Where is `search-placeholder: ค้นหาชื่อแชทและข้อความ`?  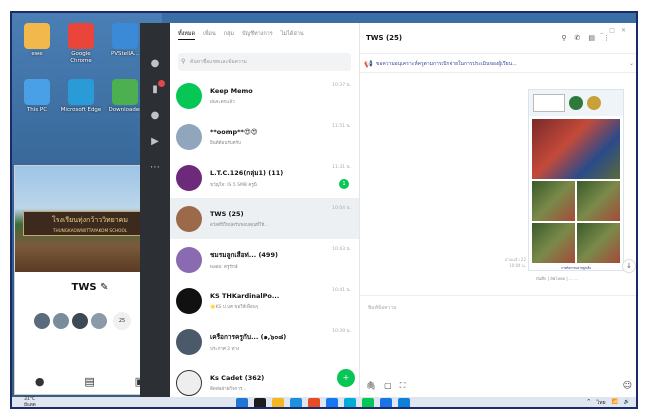 search-placeholder: ค้นหาชื่อแชทและข้อความ is located at coordinates (218, 62).